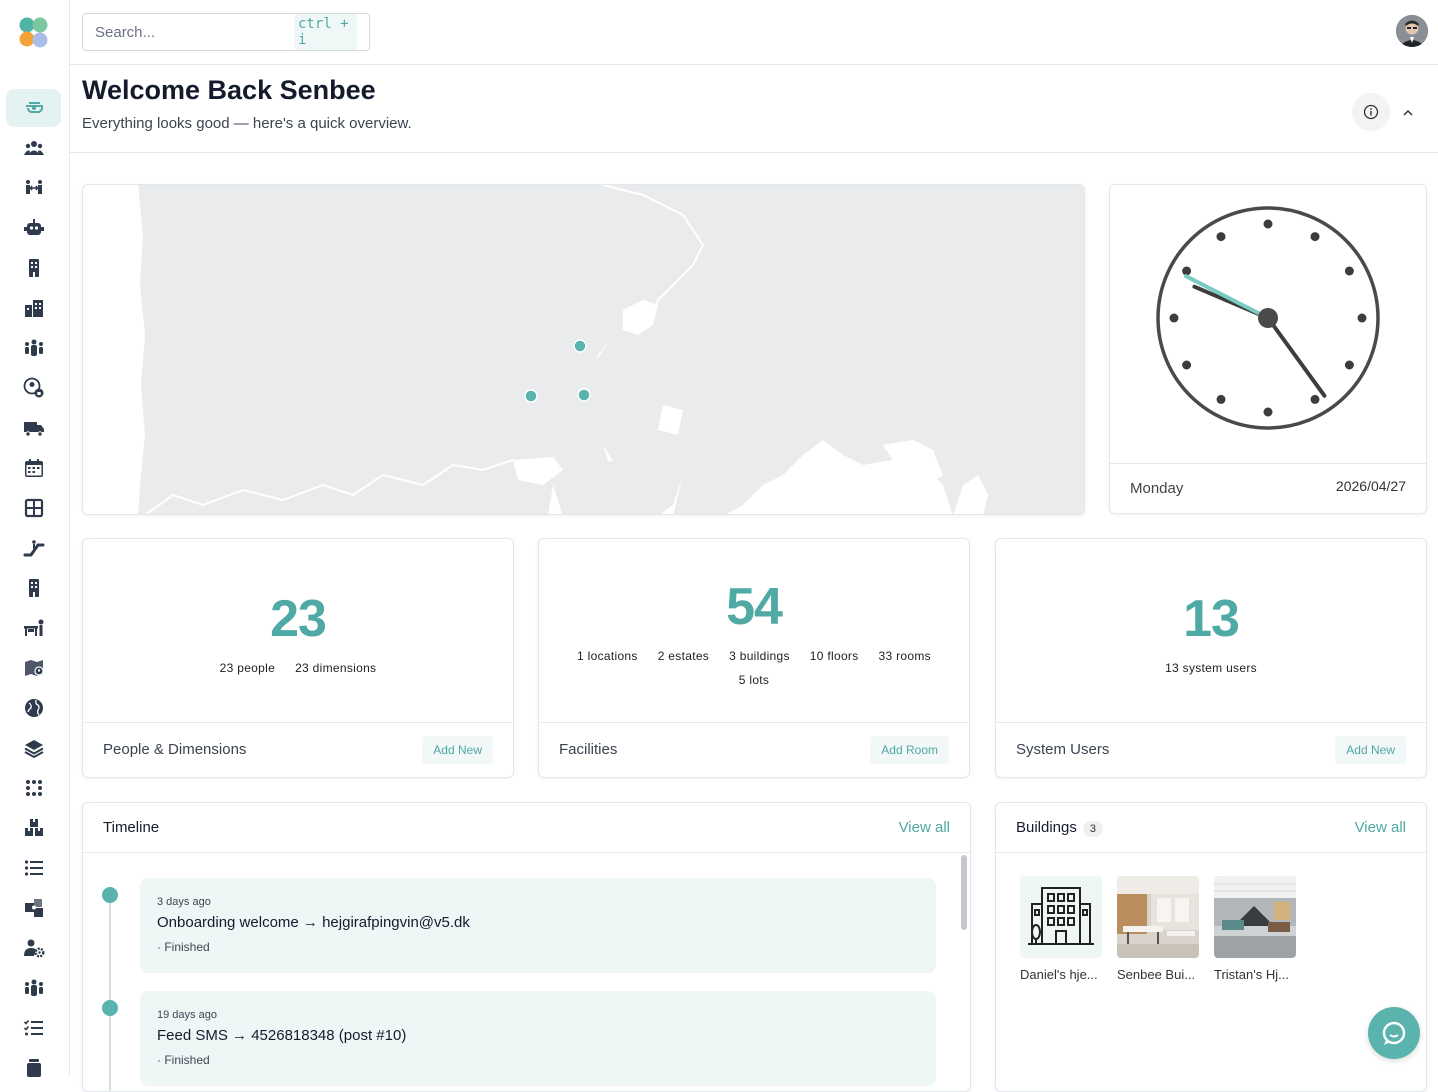 The width and height of the screenshot is (1438, 1092). Describe the element at coordinates (1412, 31) in the screenshot. I see `user-avatar` at that location.